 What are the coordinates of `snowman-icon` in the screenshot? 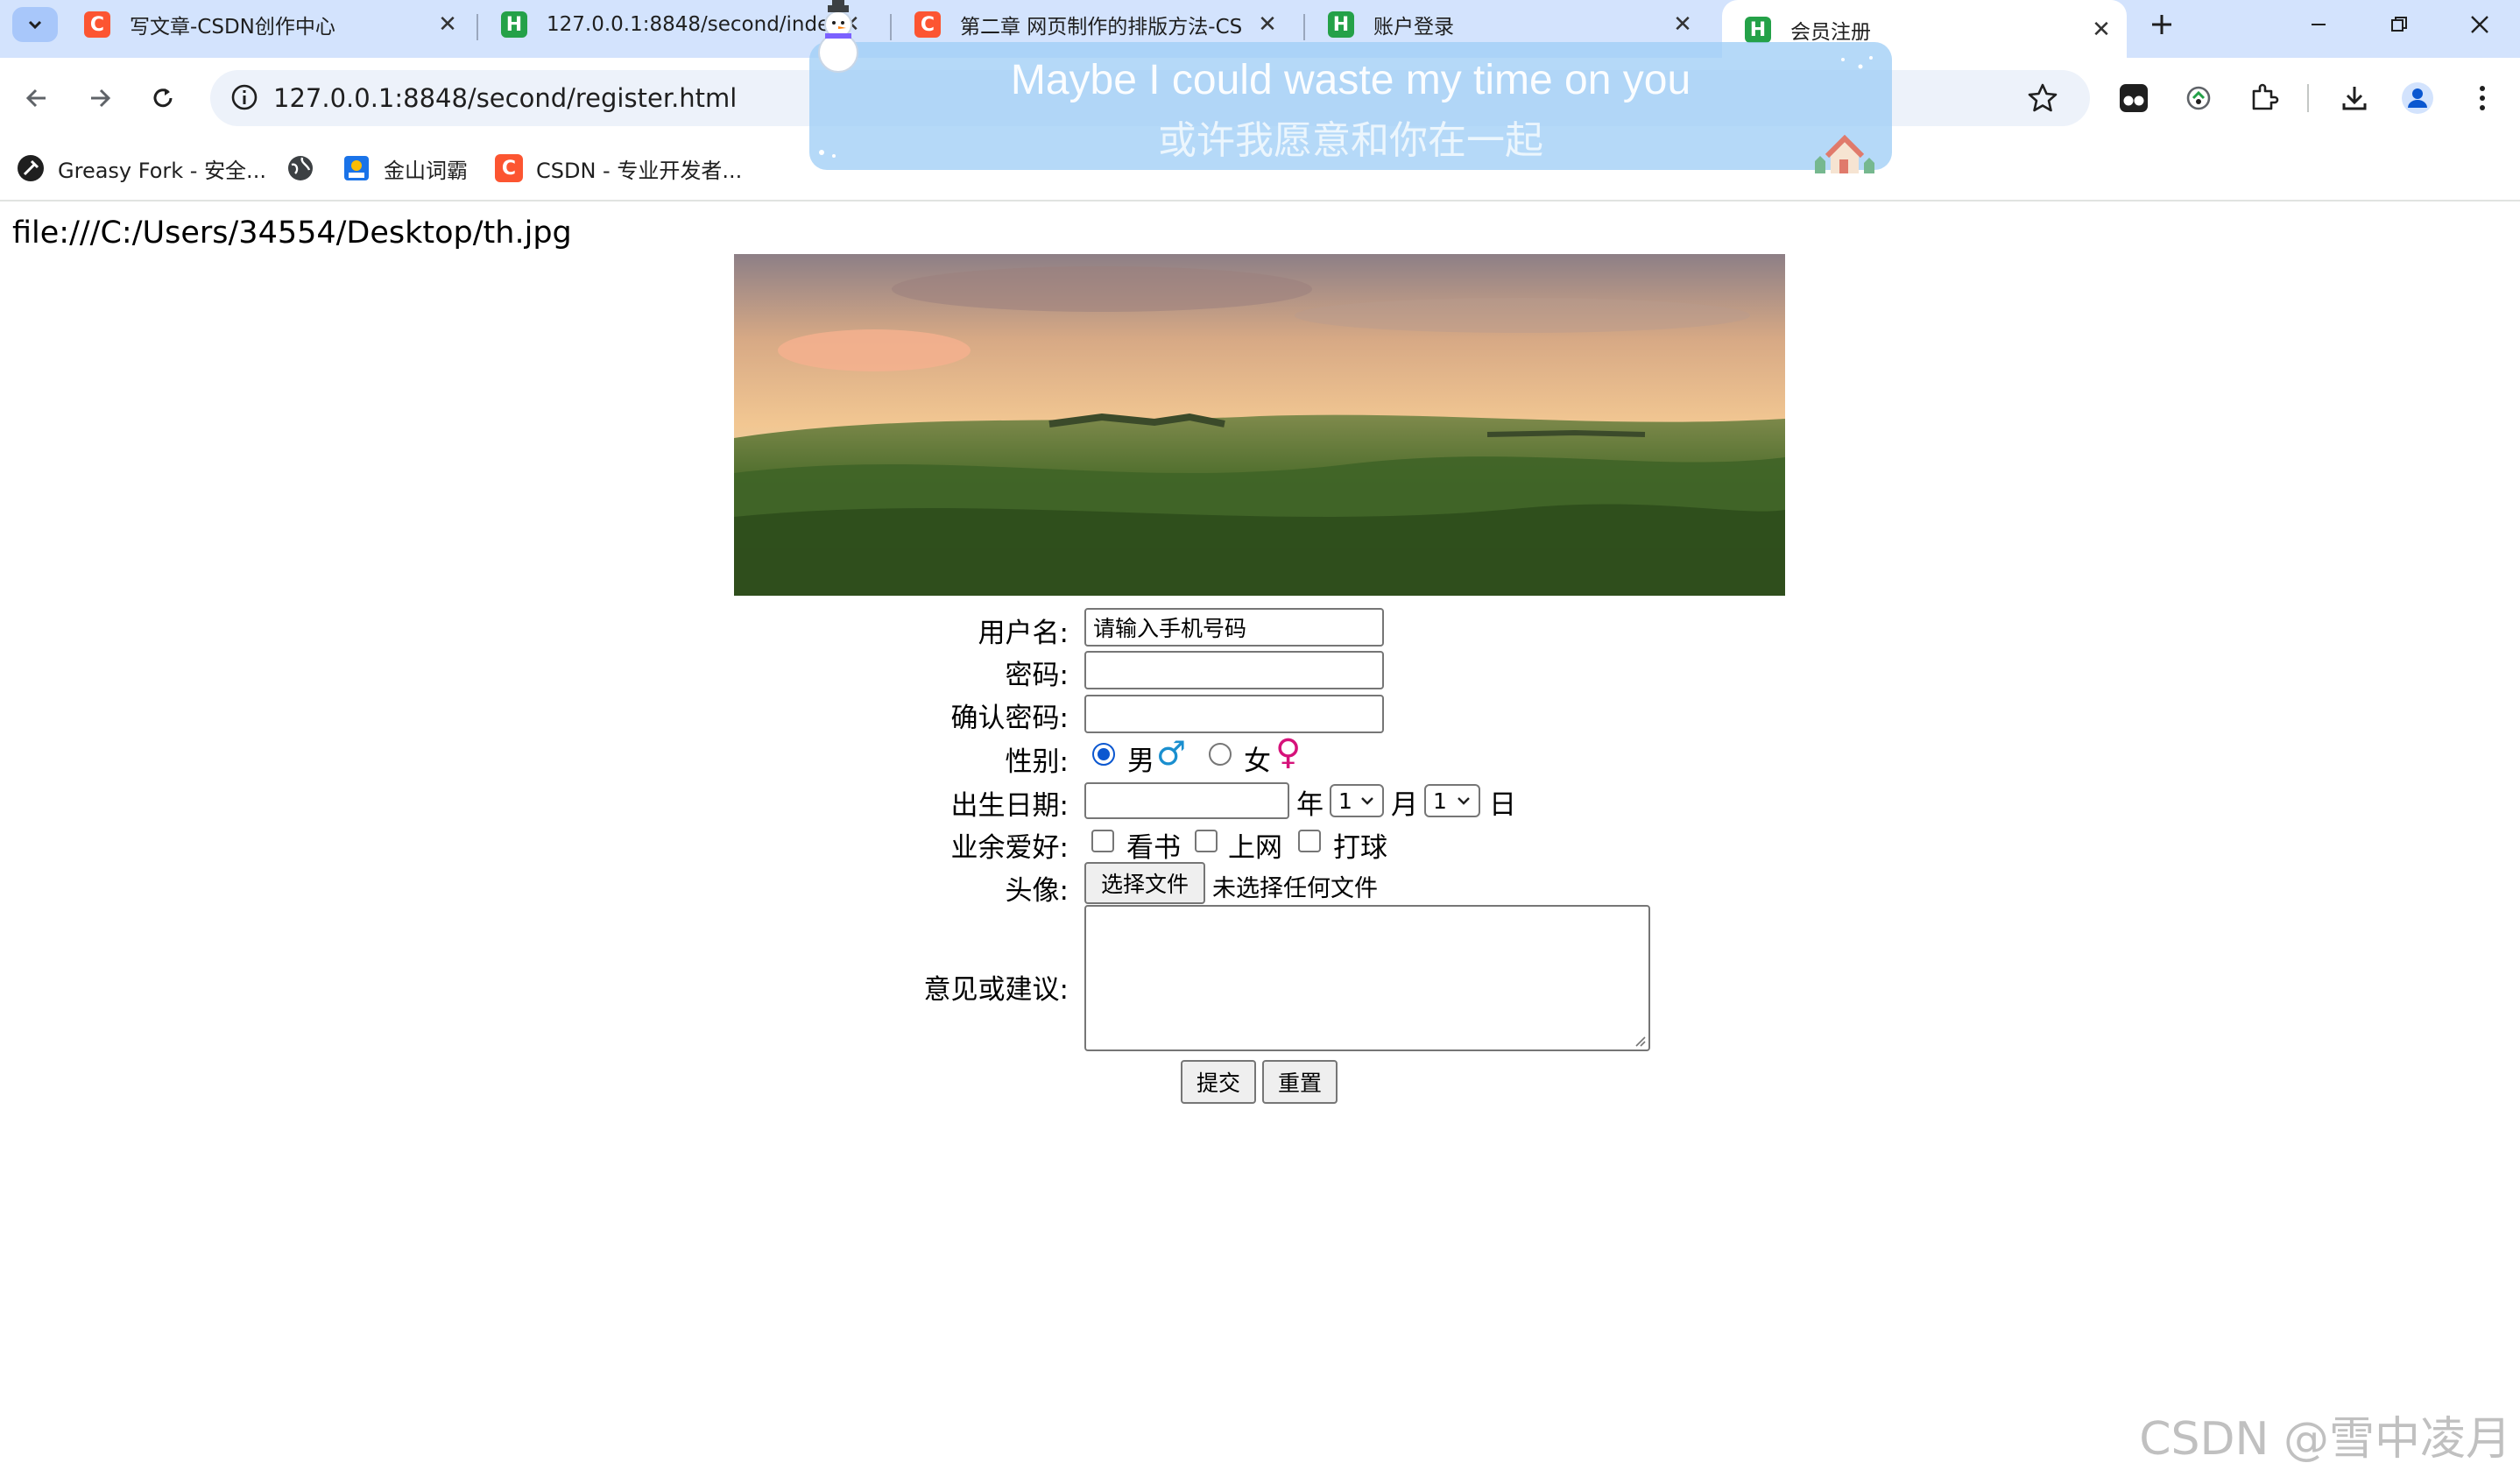 It's located at (838, 36).